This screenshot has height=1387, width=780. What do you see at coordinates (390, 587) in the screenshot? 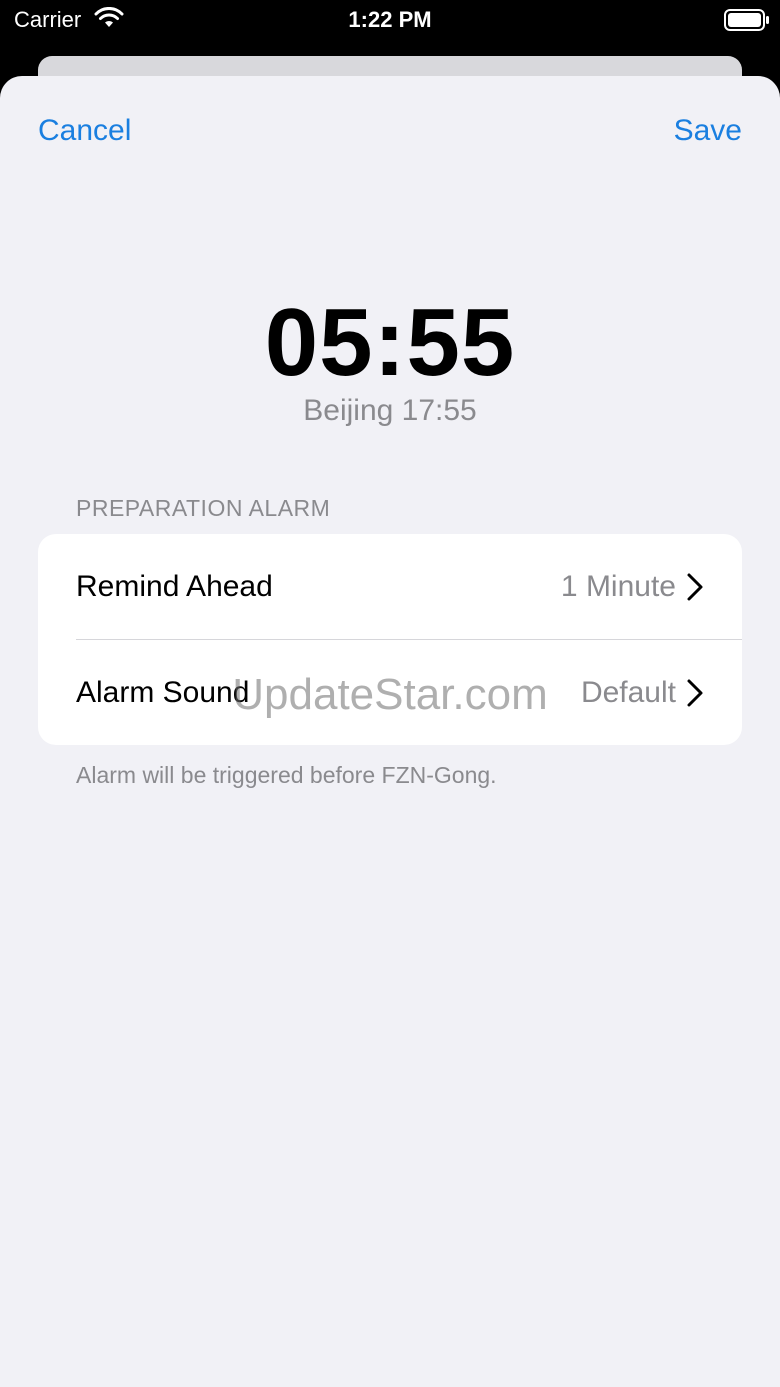
I see `remind-ahead-row: Remind Ahead 1 Minute` at bounding box center [390, 587].